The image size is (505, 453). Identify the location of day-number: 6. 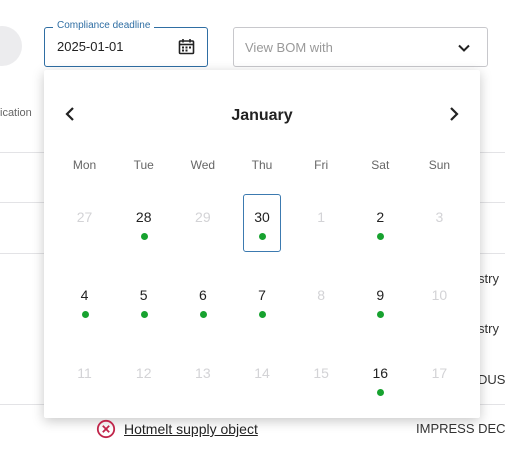
(202, 295).